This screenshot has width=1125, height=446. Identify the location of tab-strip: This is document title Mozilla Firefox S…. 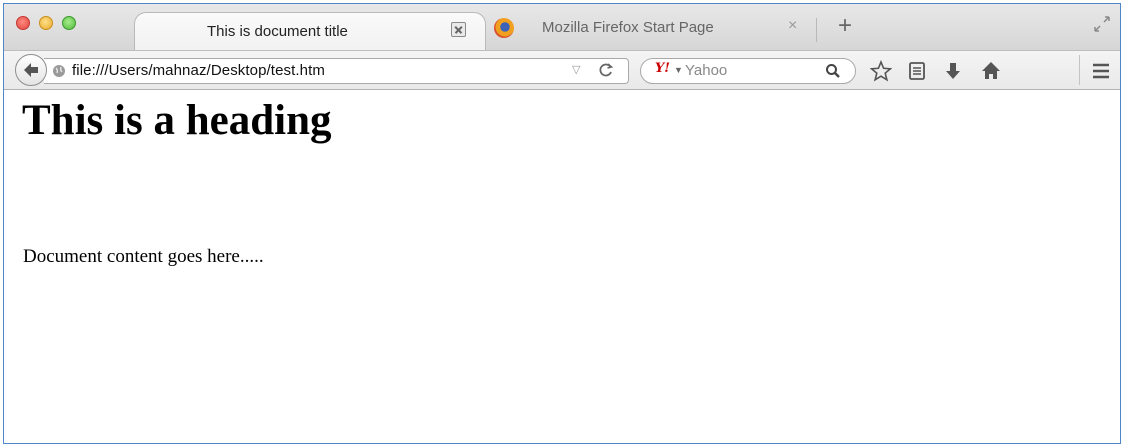
(562, 28).